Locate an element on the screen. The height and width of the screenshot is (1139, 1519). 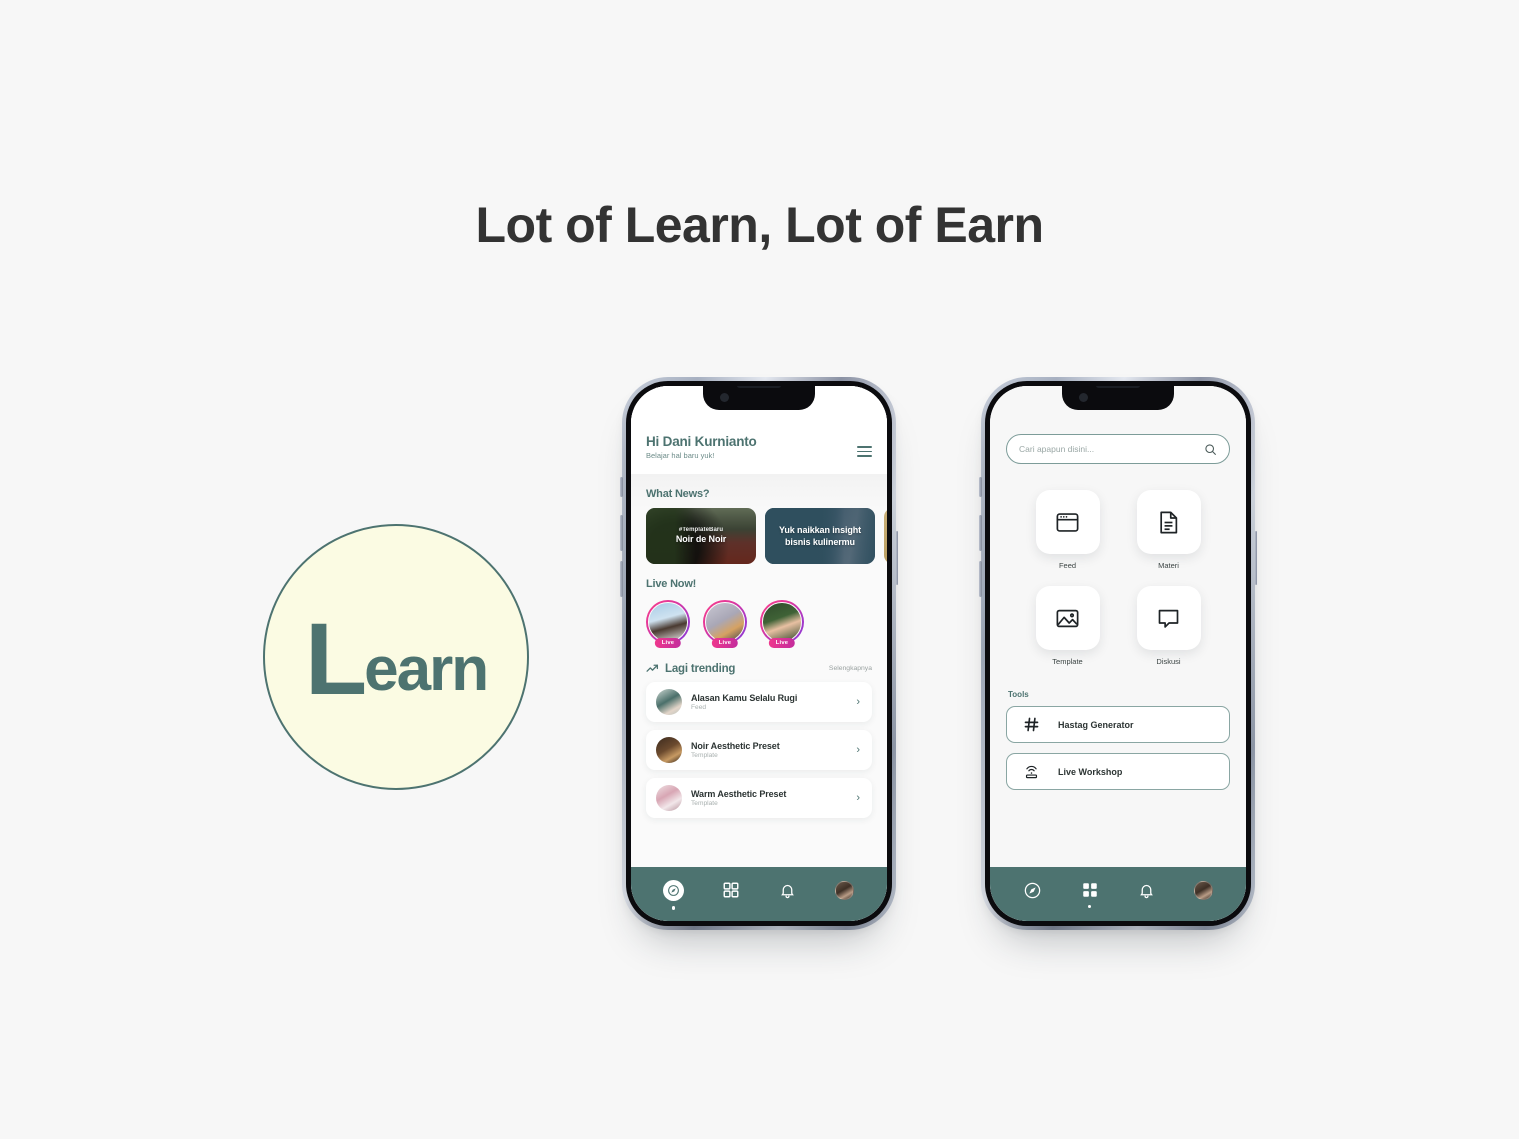
search-icon is located at coordinates (1210, 449).